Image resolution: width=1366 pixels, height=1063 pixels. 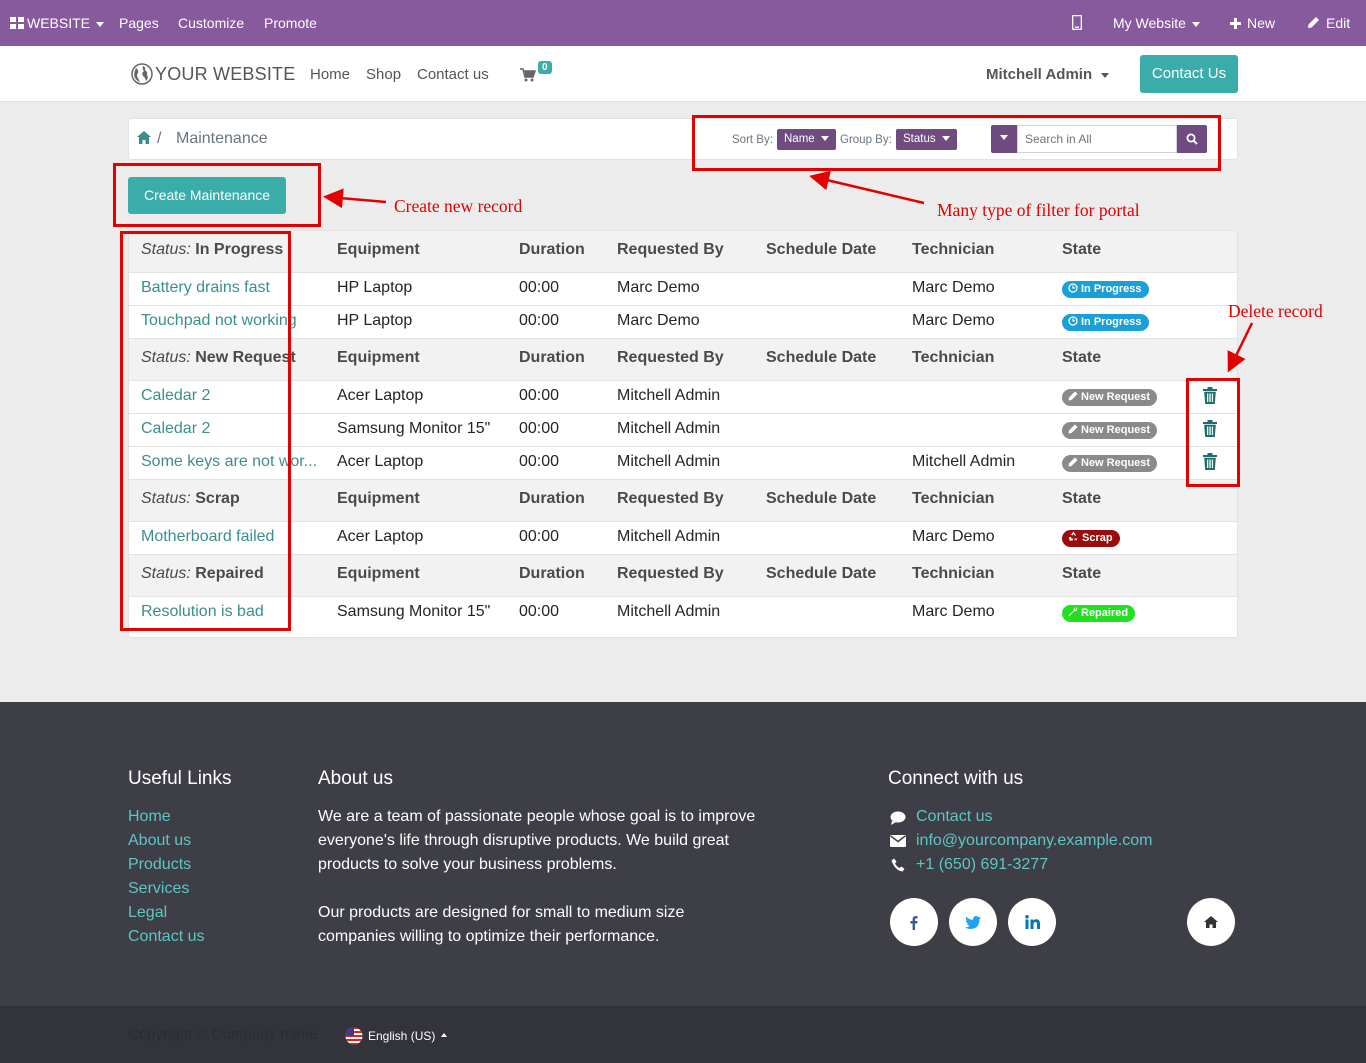 I want to click on annotation-box-names, so click(x=205, y=431).